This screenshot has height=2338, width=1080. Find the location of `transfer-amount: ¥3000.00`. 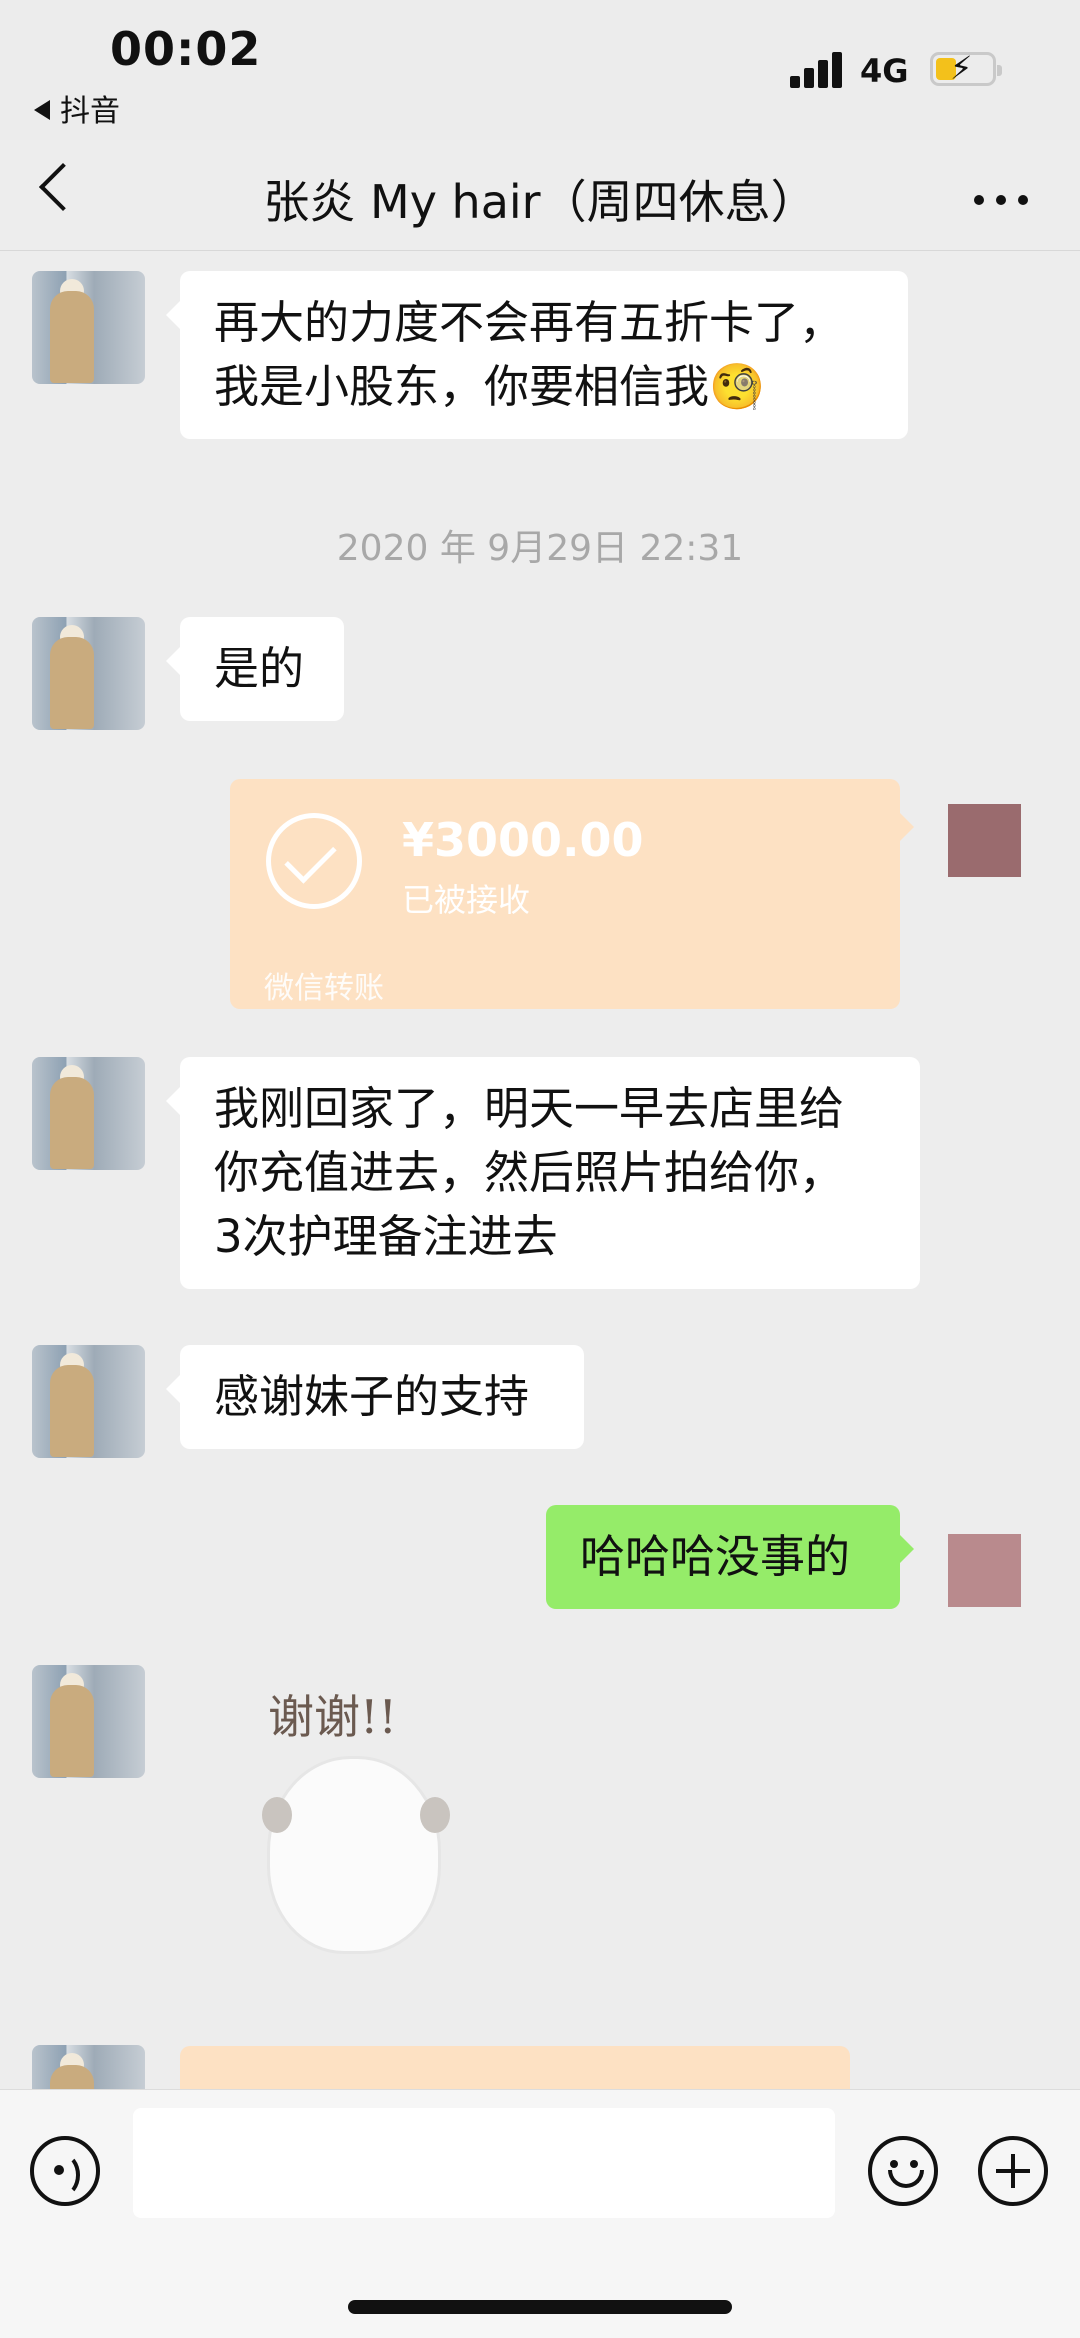

transfer-amount: ¥3000.00 is located at coordinates (523, 840).